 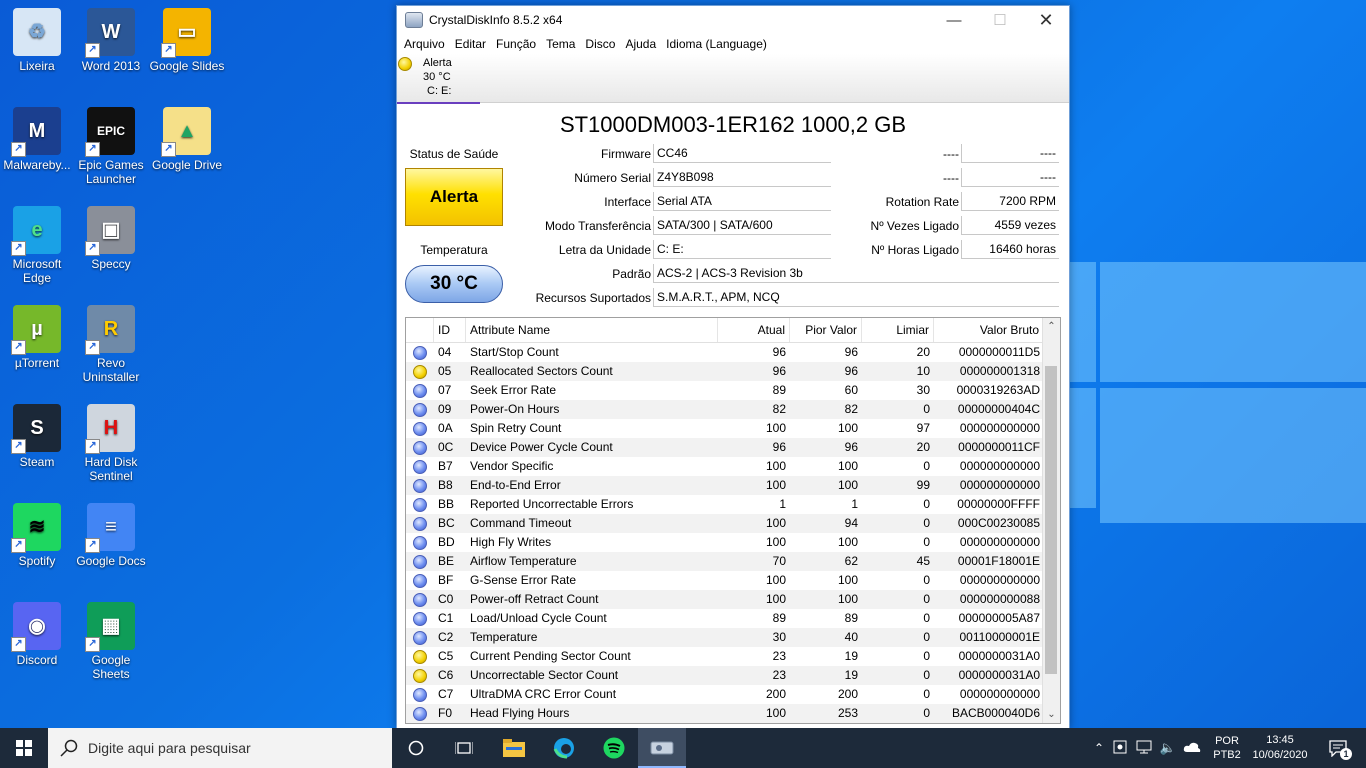 What do you see at coordinates (111, 238) in the screenshot?
I see `desktop-icon: ▣ ↗ Speccy` at bounding box center [111, 238].